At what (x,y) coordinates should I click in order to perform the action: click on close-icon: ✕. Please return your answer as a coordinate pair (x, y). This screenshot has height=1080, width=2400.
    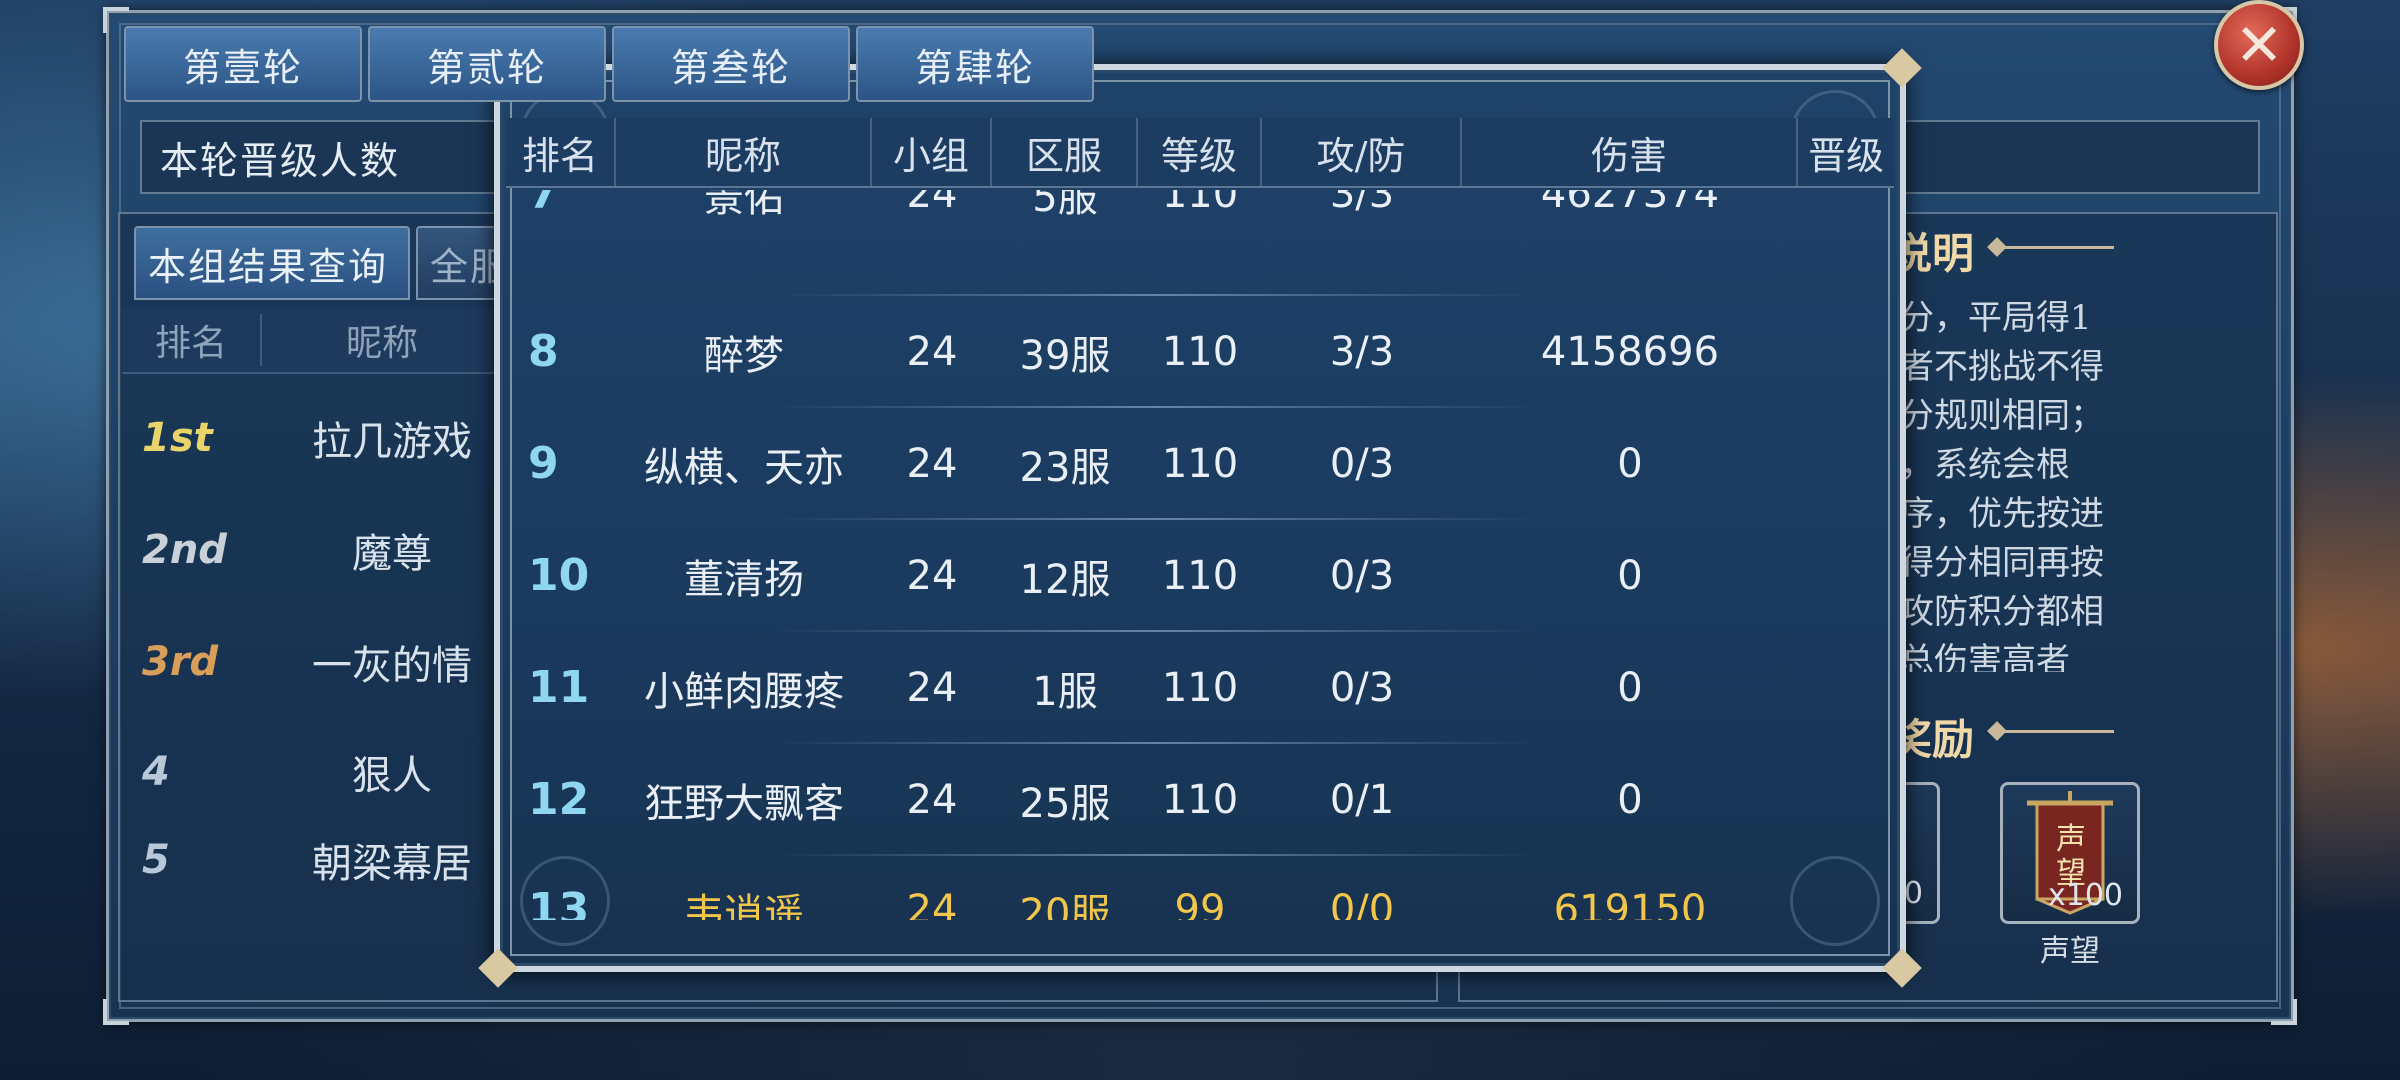
    Looking at the image, I should click on (2259, 45).